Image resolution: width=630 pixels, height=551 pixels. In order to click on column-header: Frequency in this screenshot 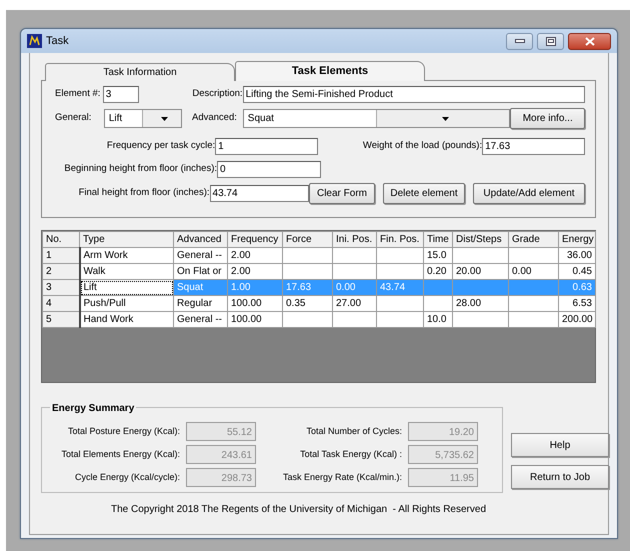, I will do `click(255, 240)`.